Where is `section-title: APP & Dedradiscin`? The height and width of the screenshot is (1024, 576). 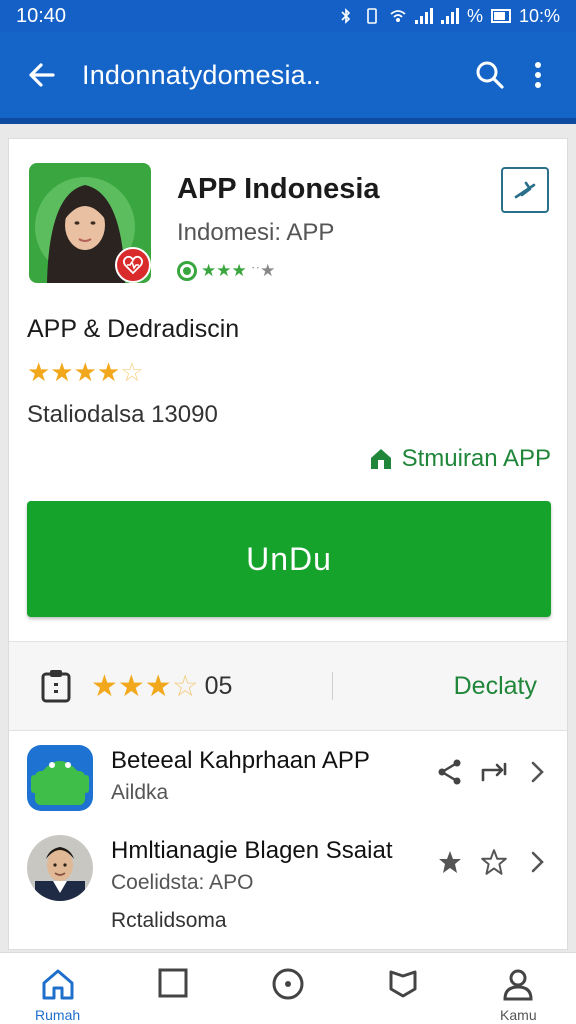 section-title: APP & Dedradiscin is located at coordinates (133, 329).